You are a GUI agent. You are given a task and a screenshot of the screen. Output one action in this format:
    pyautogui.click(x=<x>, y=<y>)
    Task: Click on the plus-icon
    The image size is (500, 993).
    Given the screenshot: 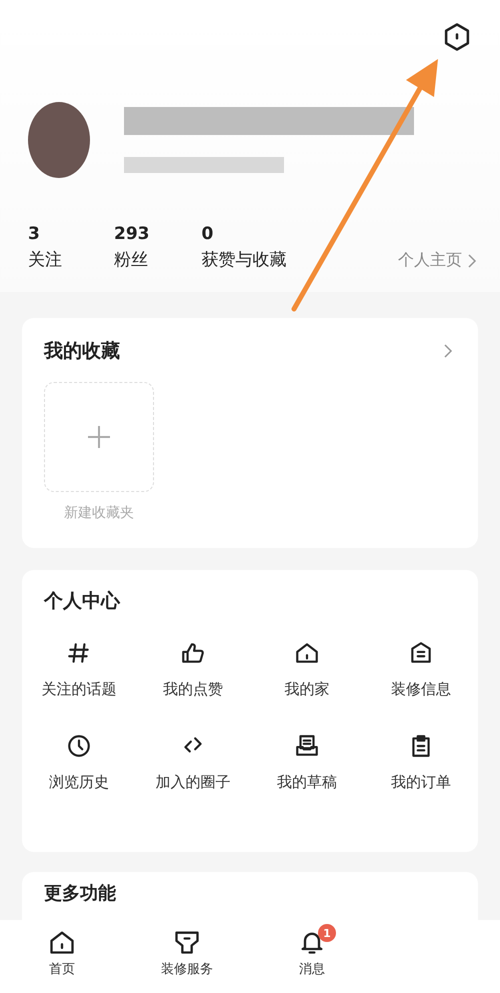 What is the action you would take?
    pyautogui.click(x=99, y=437)
    